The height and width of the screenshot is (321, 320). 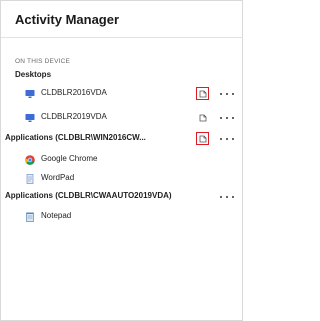 I want to click on group-label-desktops: Desktops, so click(x=33, y=74).